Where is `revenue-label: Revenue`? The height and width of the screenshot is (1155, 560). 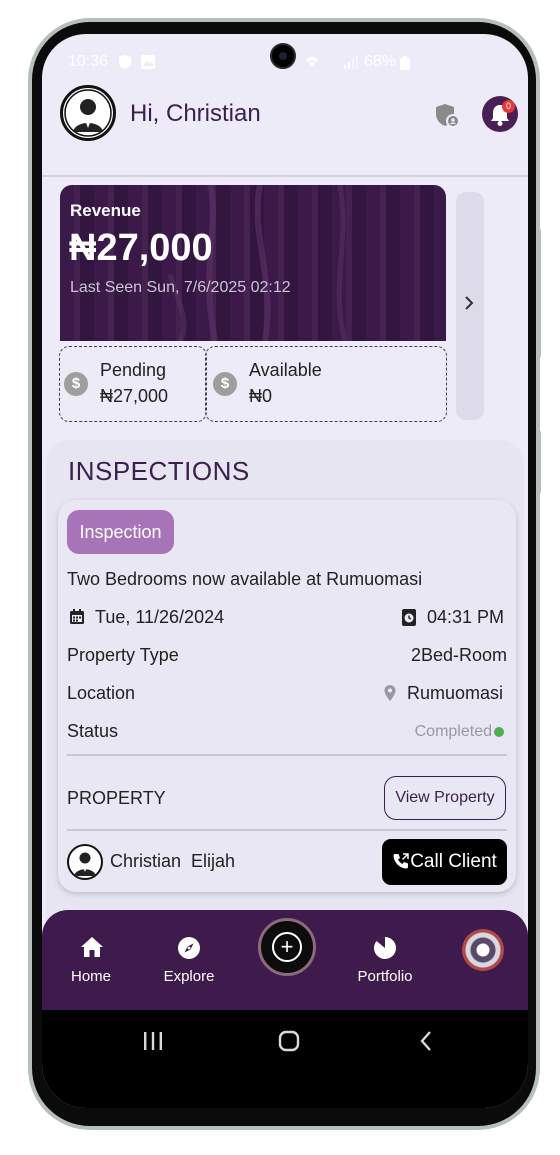
revenue-label: Revenue is located at coordinates (105, 210).